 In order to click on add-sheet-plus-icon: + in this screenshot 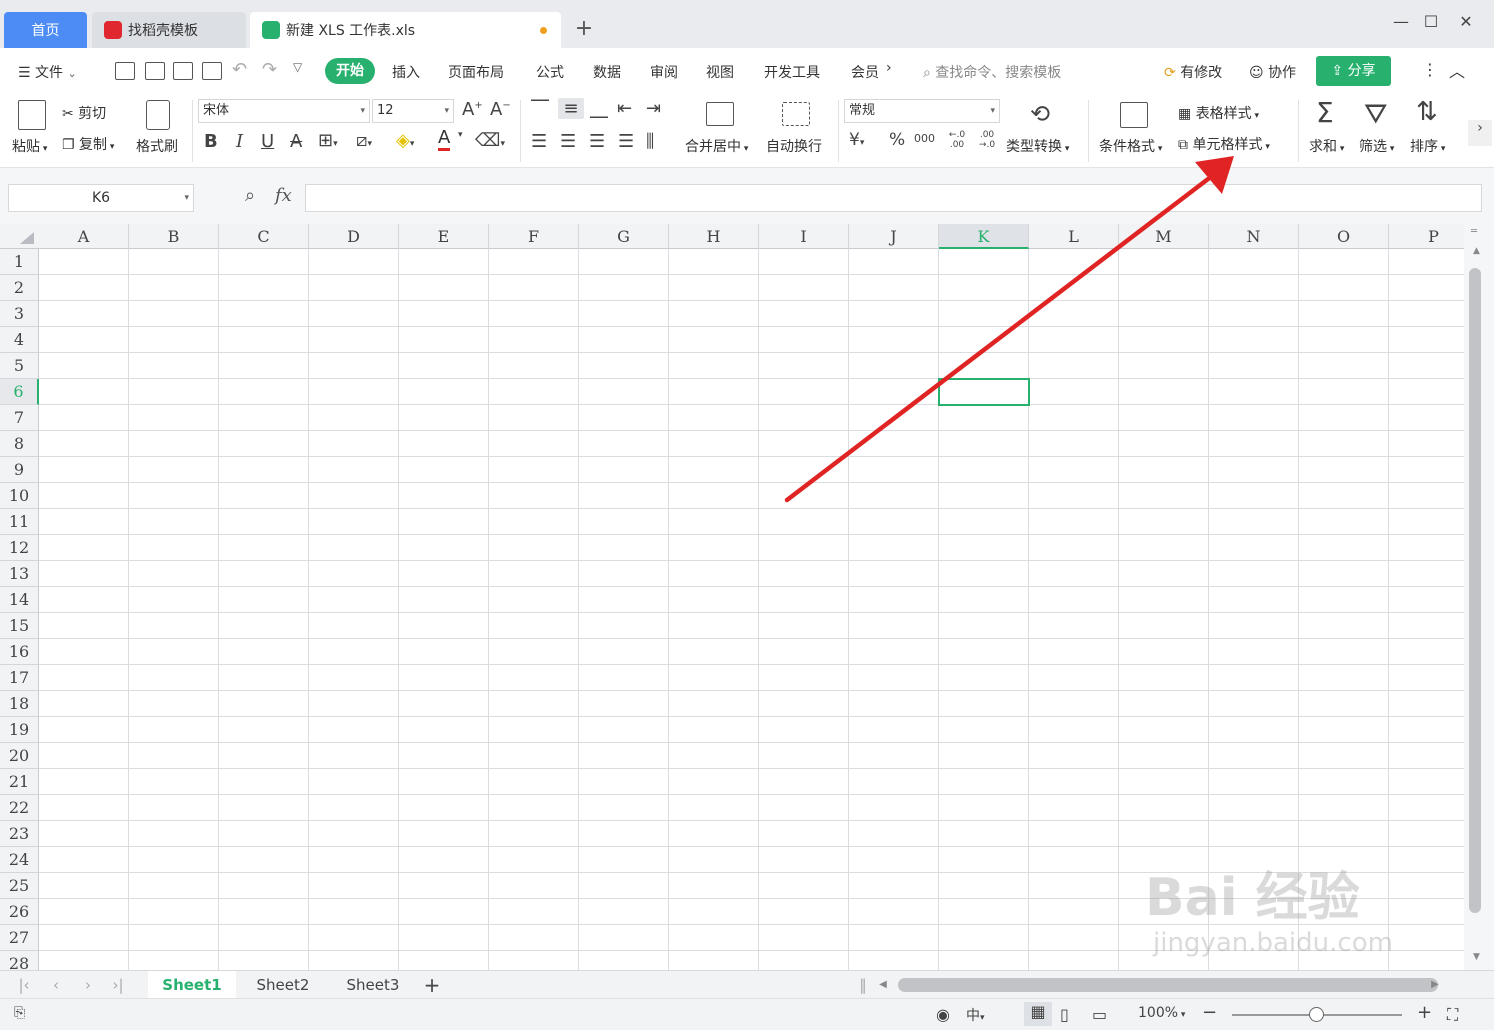, I will do `click(432, 985)`.